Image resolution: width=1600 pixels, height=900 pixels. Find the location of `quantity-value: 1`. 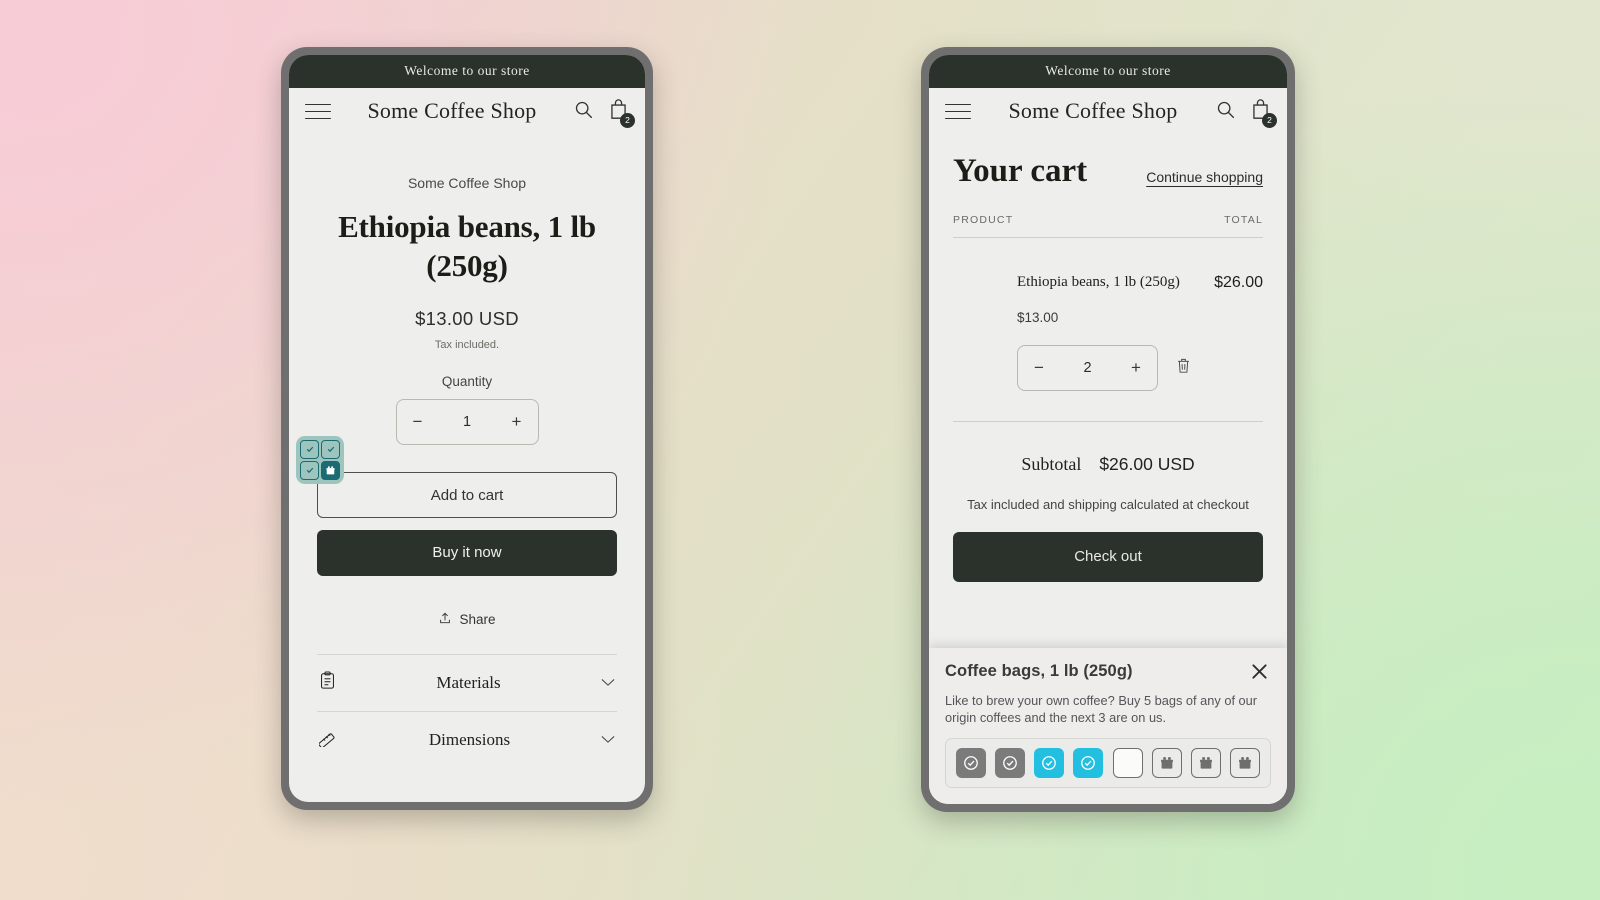

quantity-value: 1 is located at coordinates (467, 422).